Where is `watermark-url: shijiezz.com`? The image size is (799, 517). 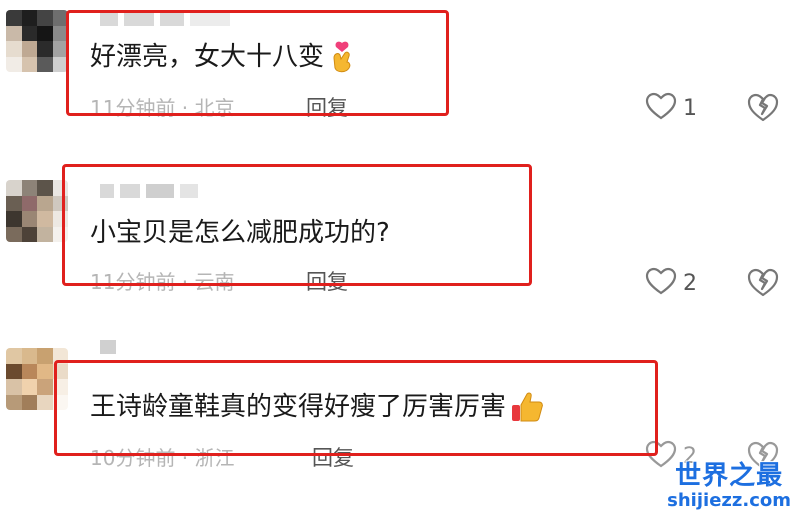 watermark-url: shijiezz.com is located at coordinates (729, 500).